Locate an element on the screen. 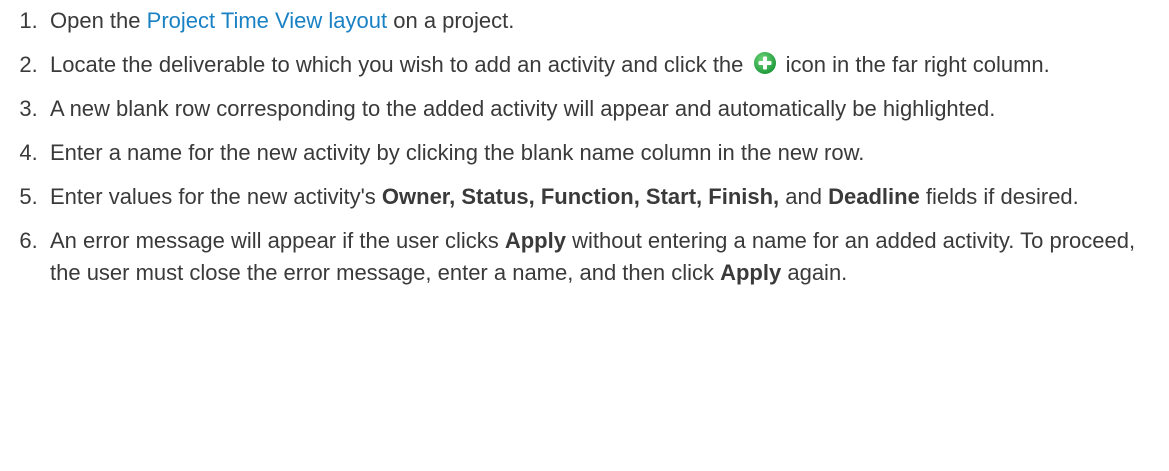 The image size is (1169, 471). step-number: 5. is located at coordinates (28, 196).